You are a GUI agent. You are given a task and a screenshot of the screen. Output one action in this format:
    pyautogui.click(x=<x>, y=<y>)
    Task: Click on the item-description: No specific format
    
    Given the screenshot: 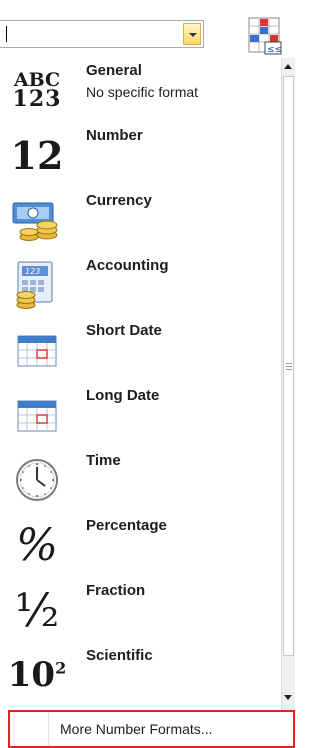 What is the action you would take?
    pyautogui.click(x=142, y=92)
    